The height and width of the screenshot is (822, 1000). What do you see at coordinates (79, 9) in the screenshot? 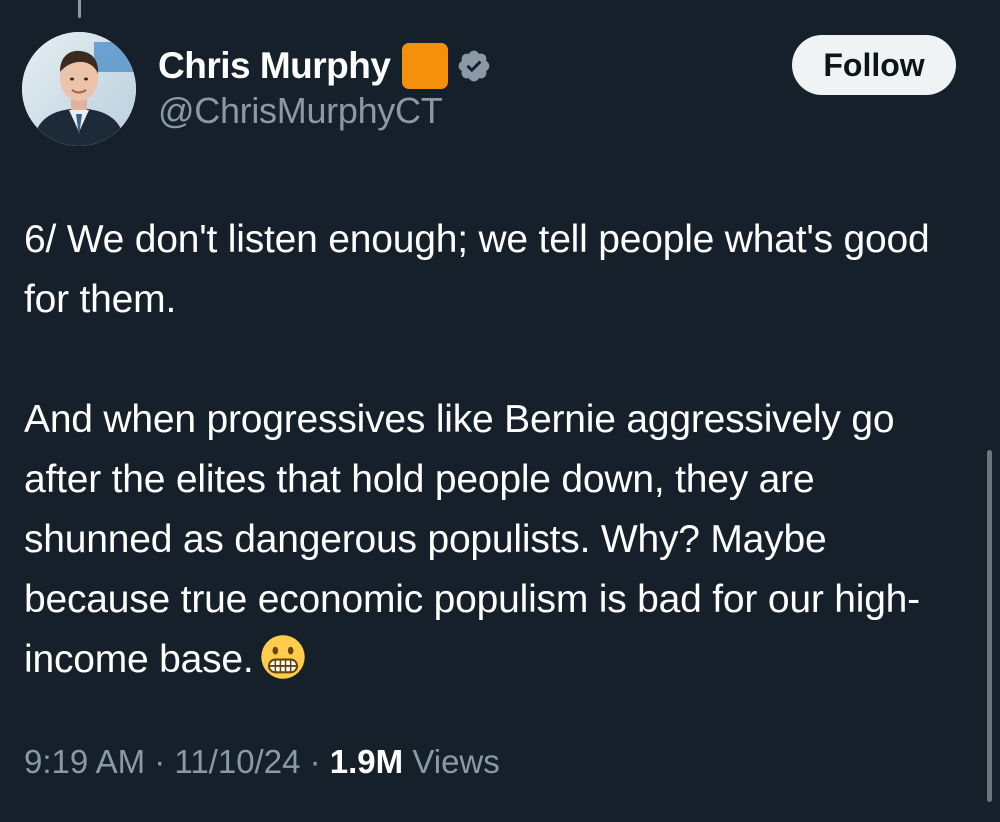
I see `thread-connector-line` at bounding box center [79, 9].